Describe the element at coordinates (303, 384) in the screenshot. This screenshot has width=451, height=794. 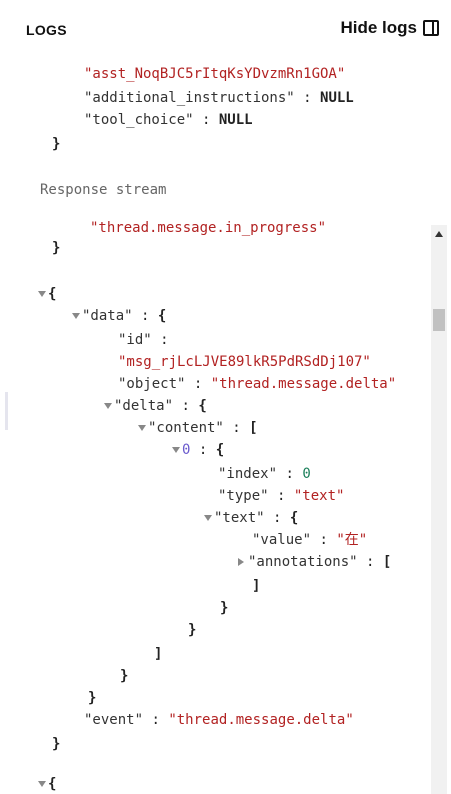
I see `object-value: "thread.message.delta"` at that location.